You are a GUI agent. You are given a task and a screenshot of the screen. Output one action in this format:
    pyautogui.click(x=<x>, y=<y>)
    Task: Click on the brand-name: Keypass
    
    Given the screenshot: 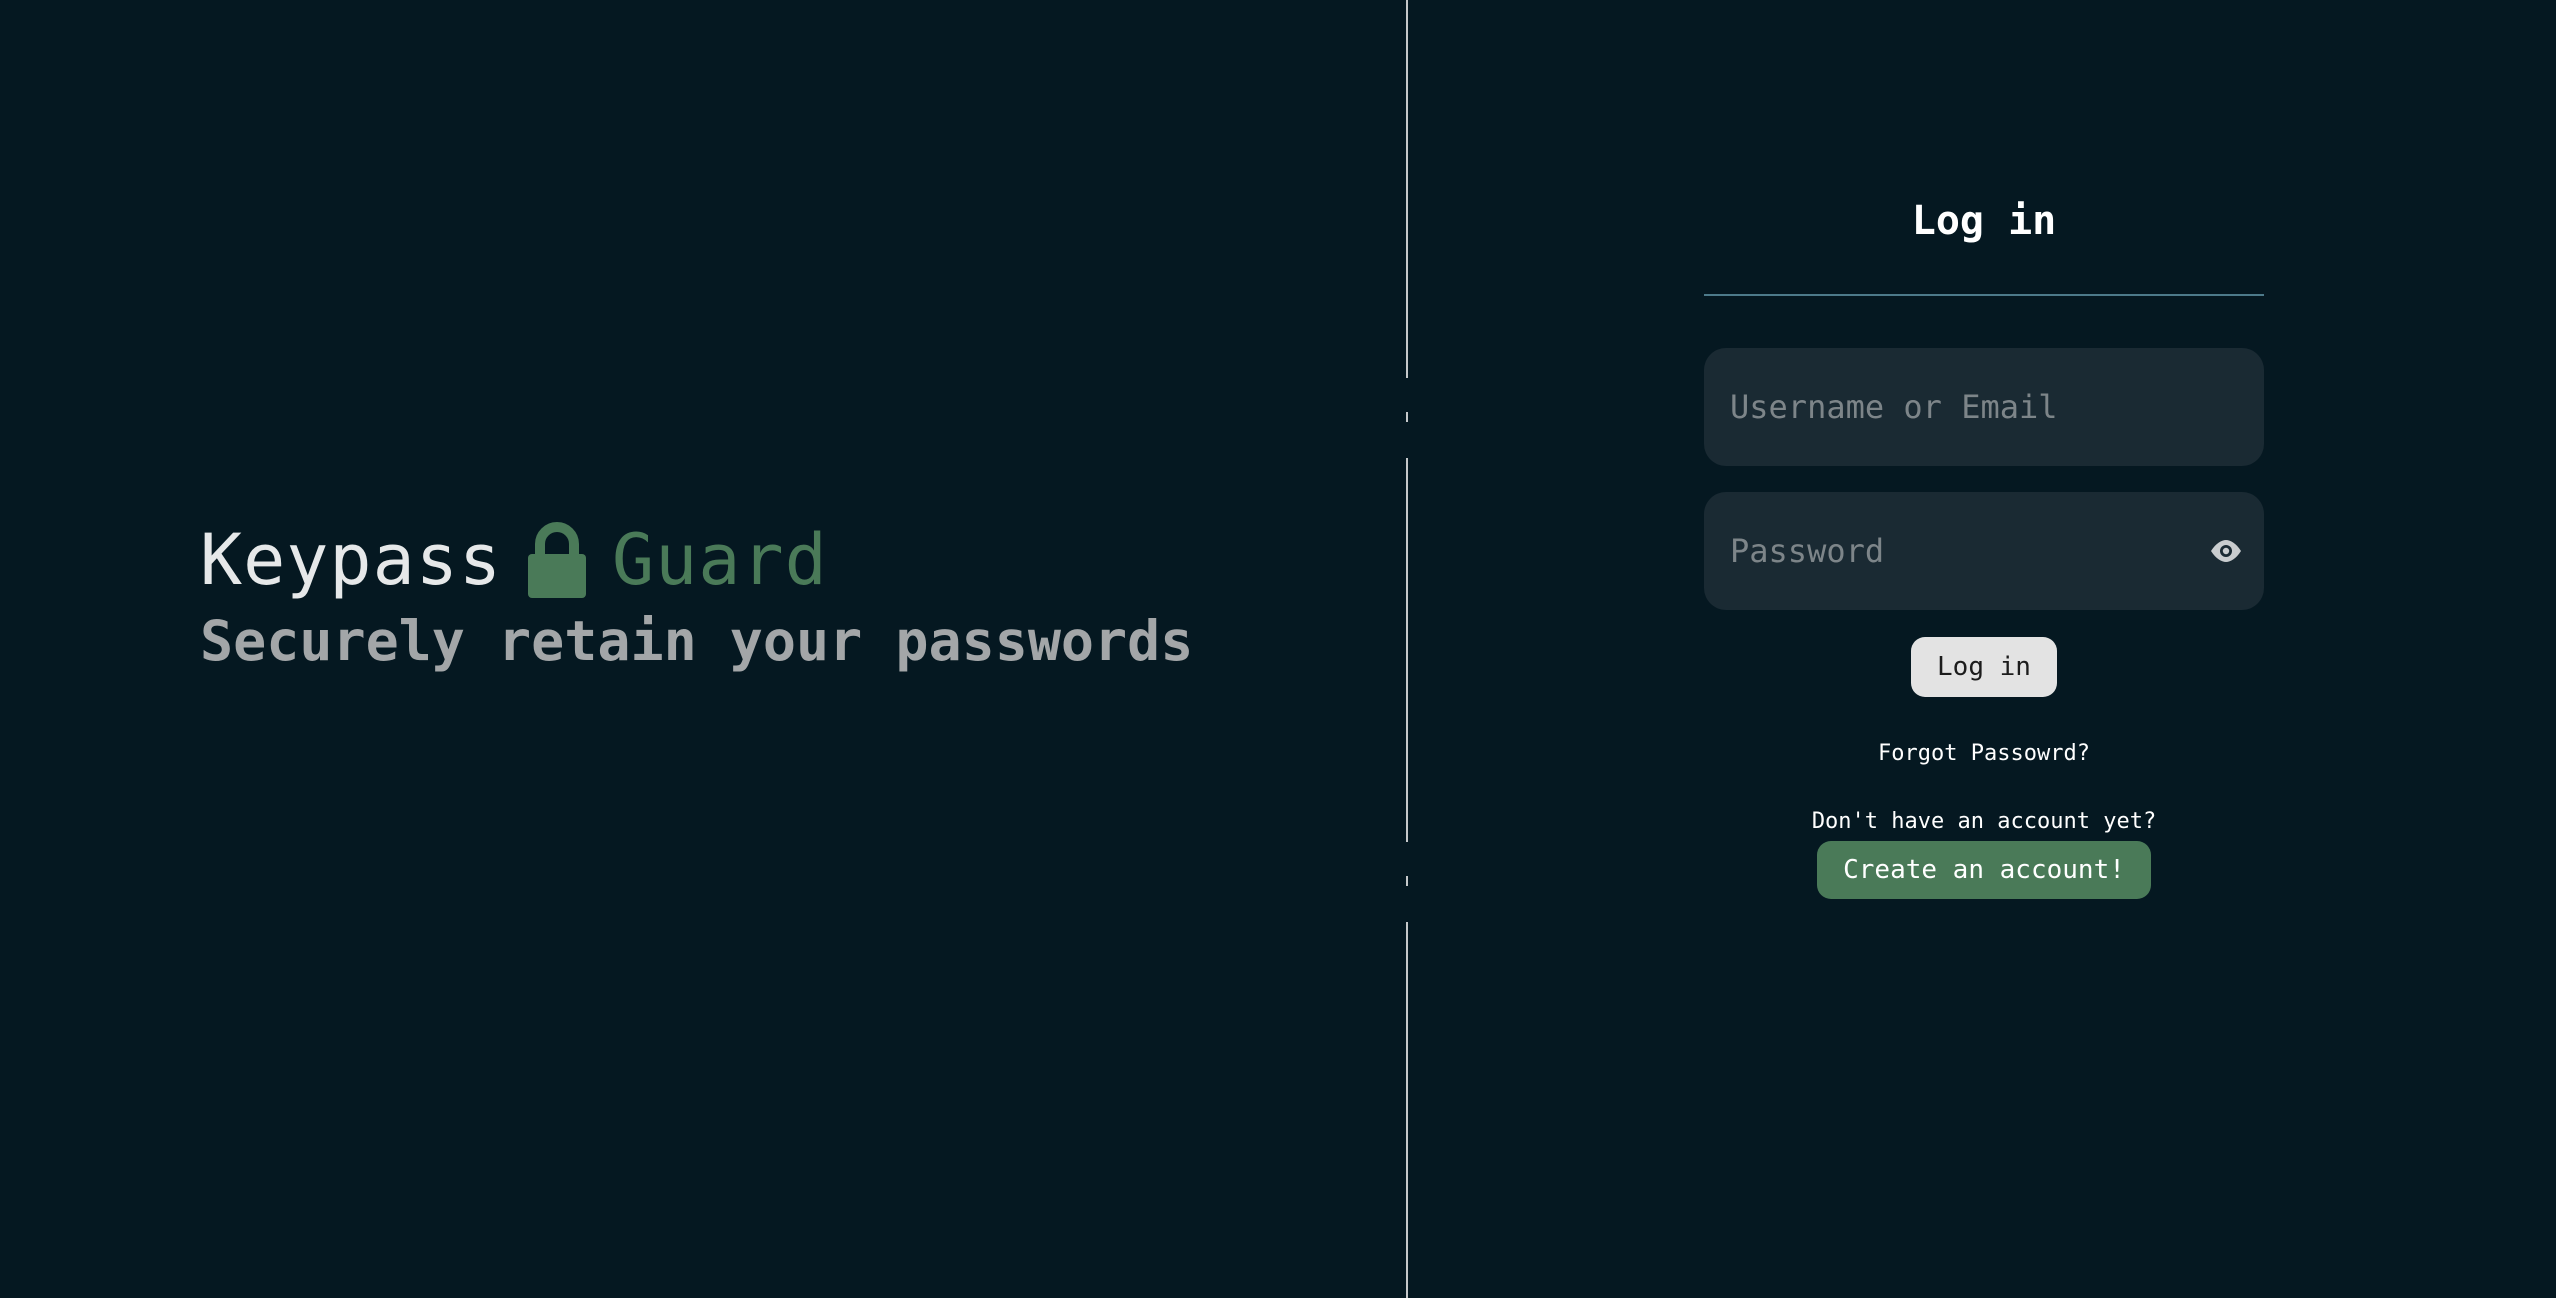 What is the action you would take?
    pyautogui.click(x=351, y=560)
    